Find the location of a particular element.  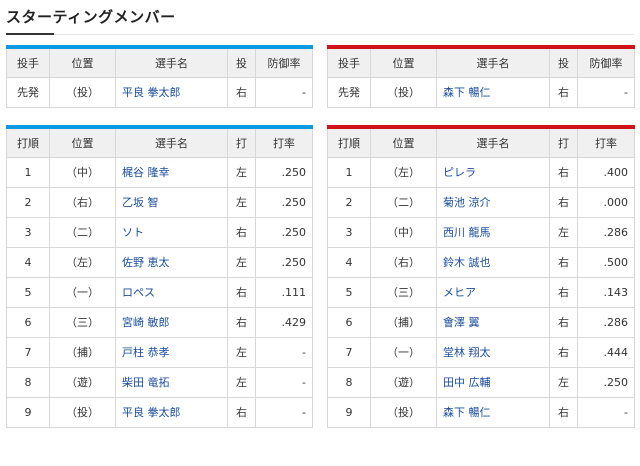

table-row: 3 （二） ソト右 .250 is located at coordinates (159, 232).